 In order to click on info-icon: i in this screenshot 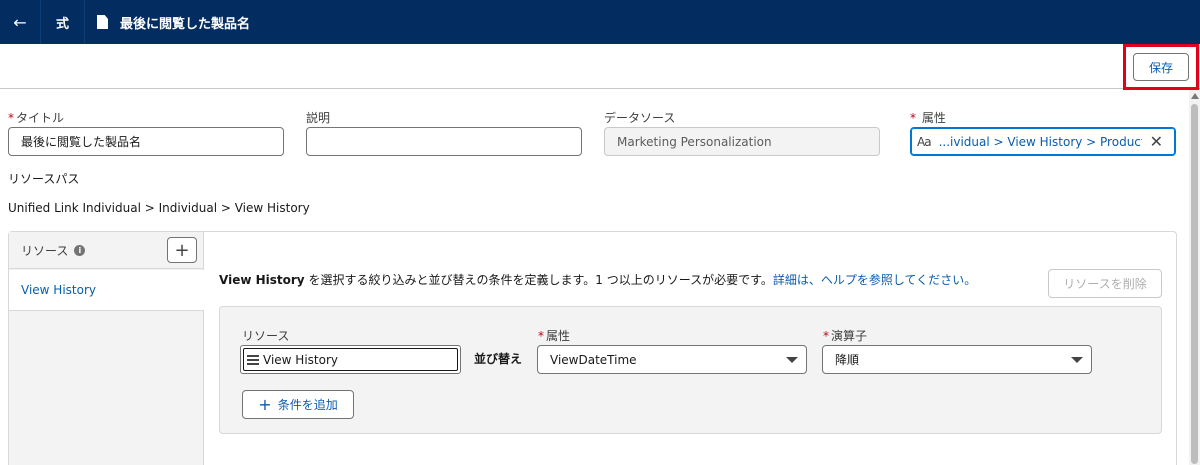, I will do `click(80, 250)`.